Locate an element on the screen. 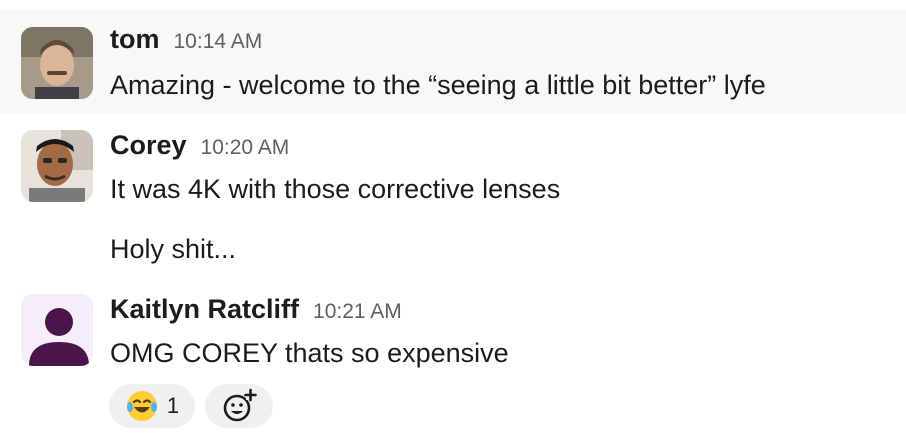  reaction-pill: 1 is located at coordinates (152, 406).